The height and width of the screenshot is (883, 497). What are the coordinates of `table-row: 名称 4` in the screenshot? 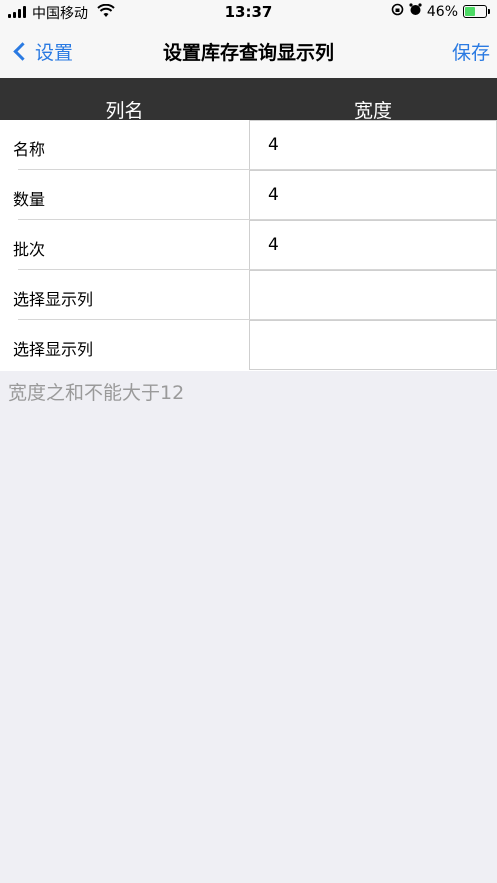 It's located at (248, 145).